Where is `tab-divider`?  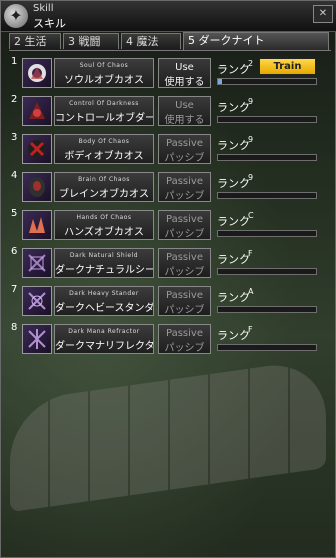
tab-divider is located at coordinates (170, 50).